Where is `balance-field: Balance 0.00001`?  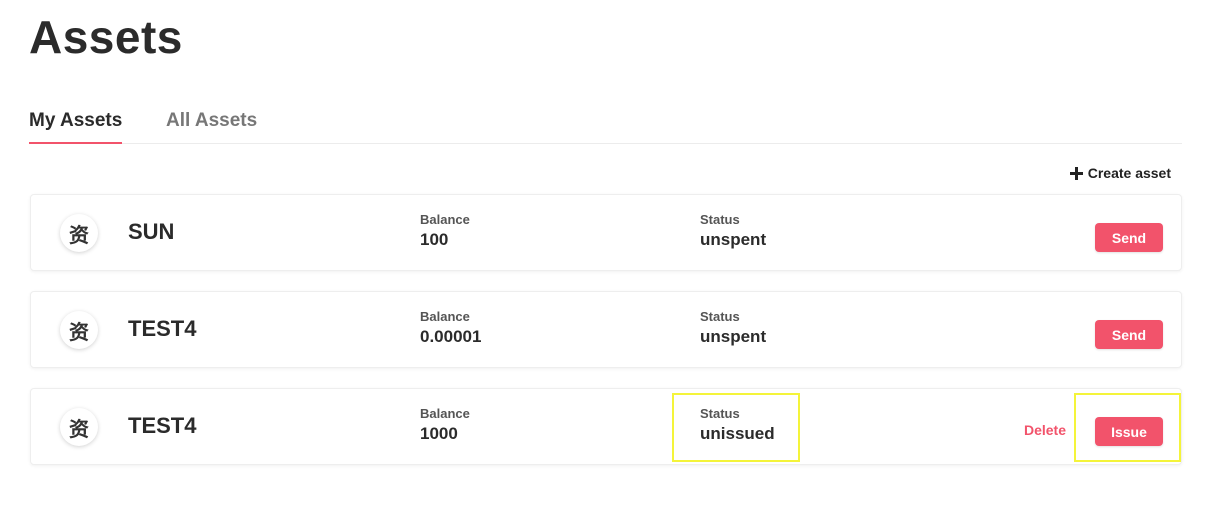
balance-field: Balance 0.00001 is located at coordinates (450, 328).